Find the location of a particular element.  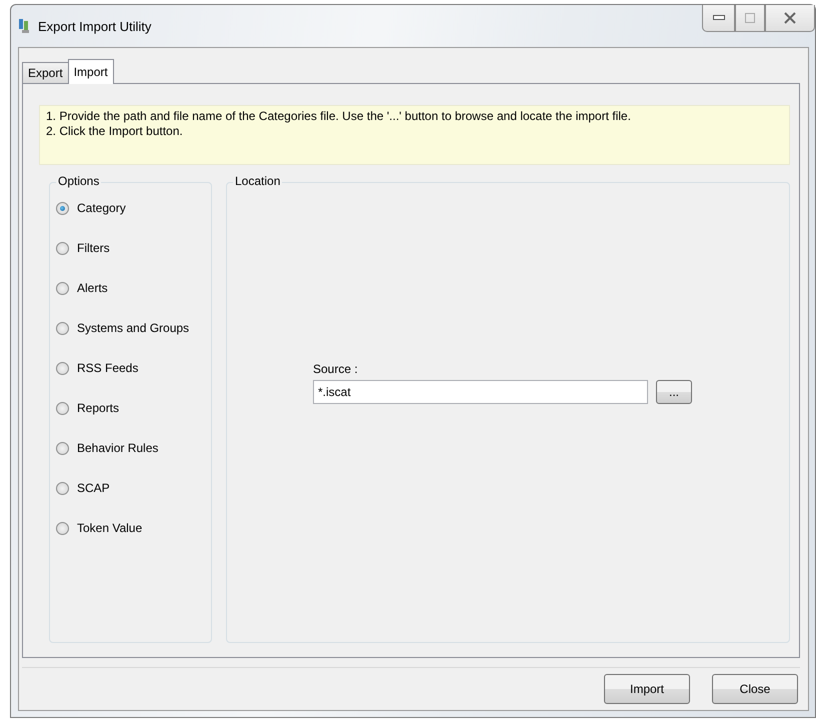

radio-label: RSS Feeds is located at coordinates (107, 368).